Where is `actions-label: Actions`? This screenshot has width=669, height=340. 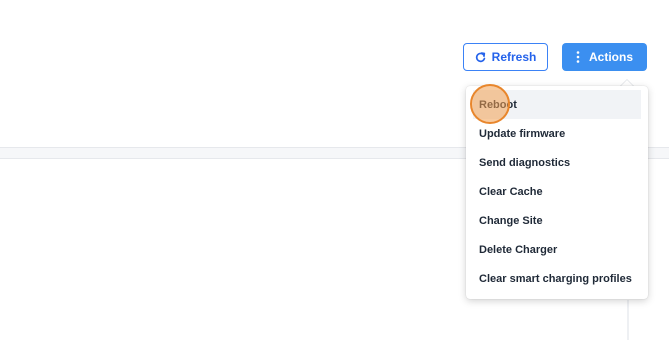 actions-label: Actions is located at coordinates (610, 57).